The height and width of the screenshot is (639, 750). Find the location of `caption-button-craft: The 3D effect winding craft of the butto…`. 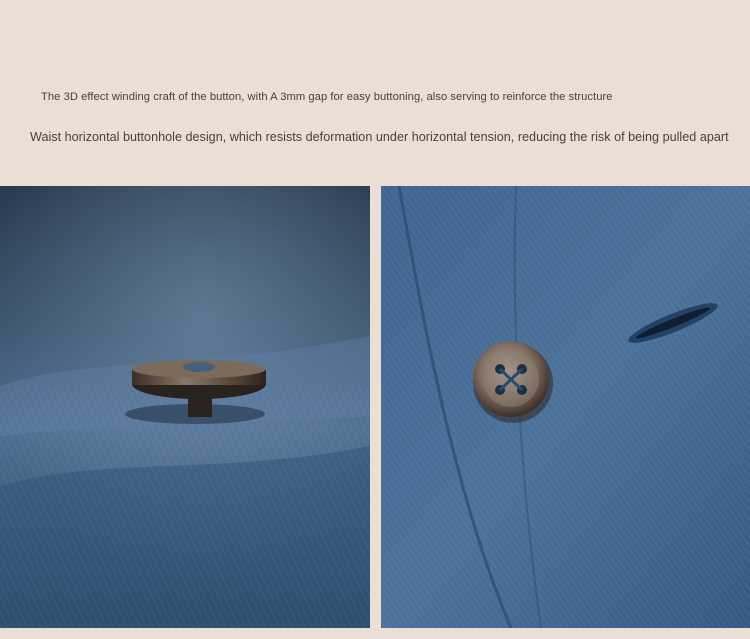

caption-button-craft: The 3D effect winding craft of the butto… is located at coordinates (327, 97).